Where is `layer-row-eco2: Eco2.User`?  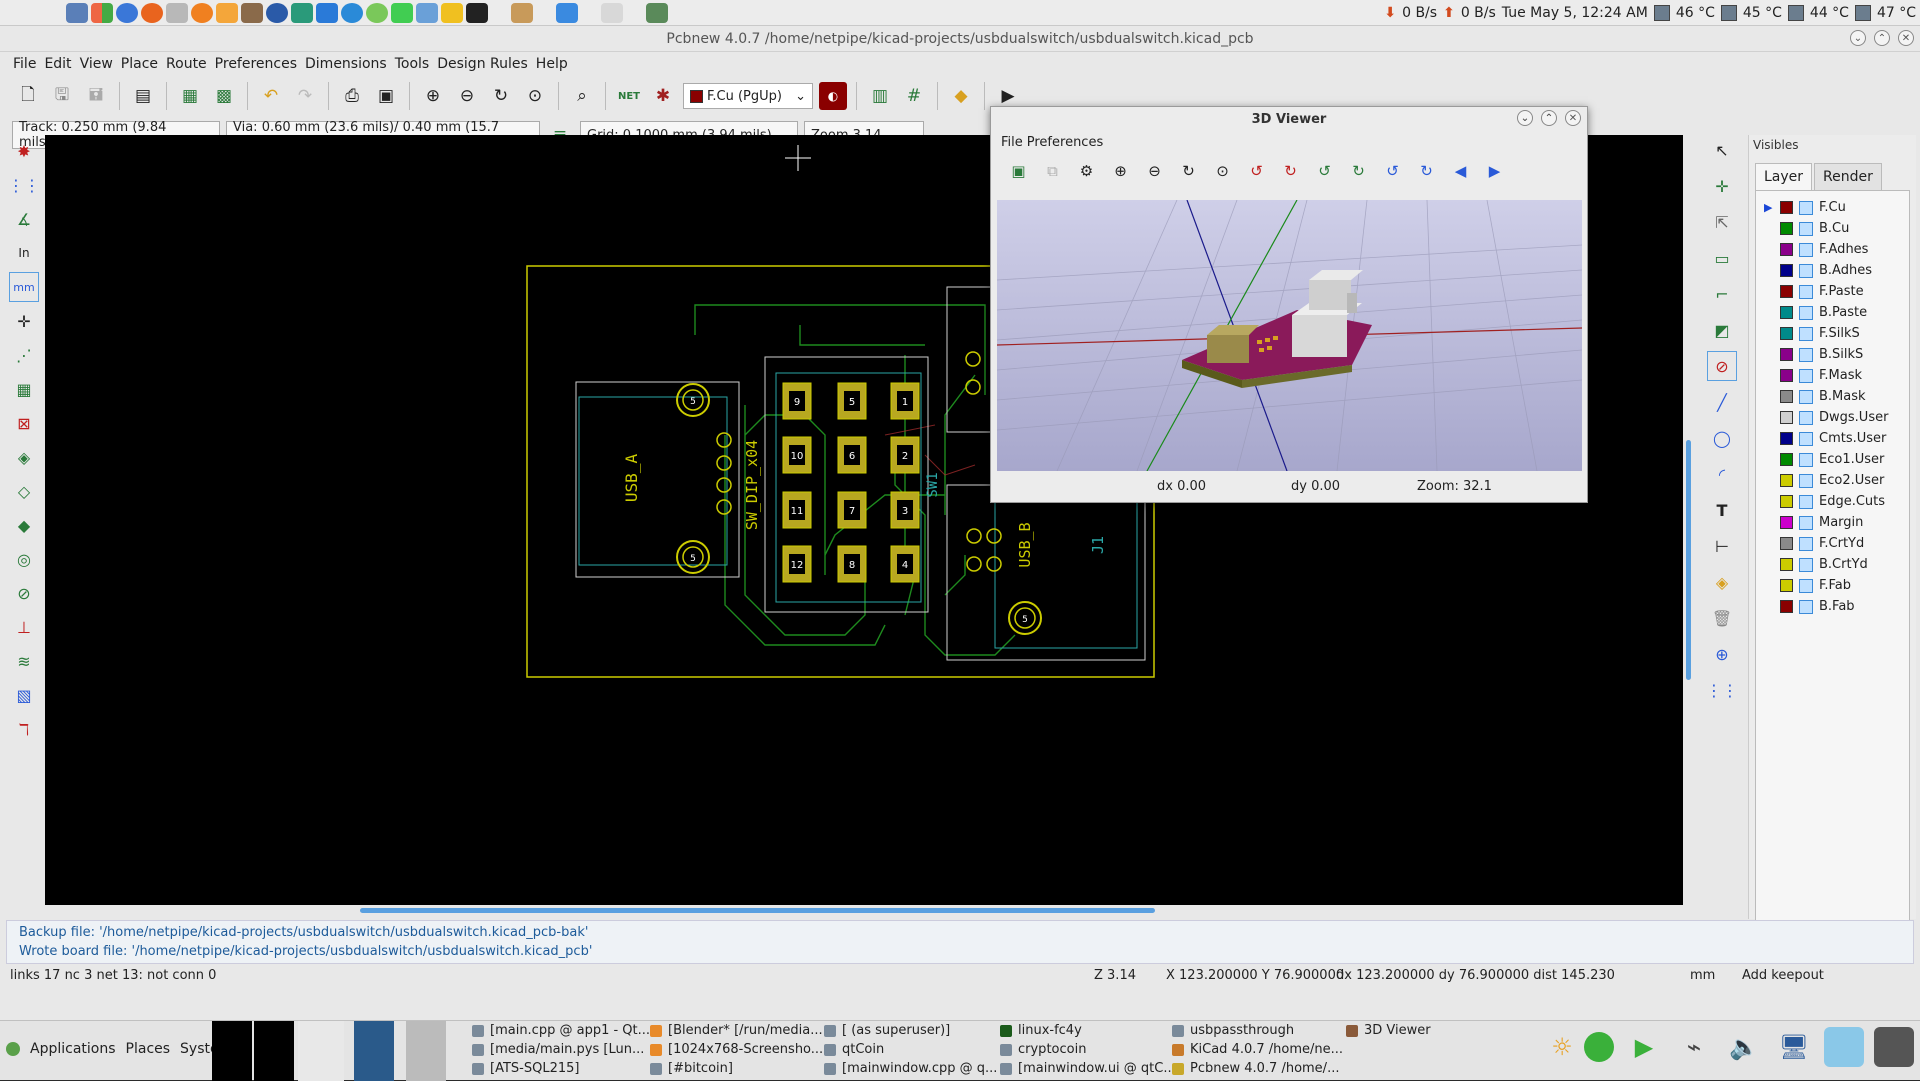
layer-row-eco2: Eco2.User is located at coordinates (1832, 480).